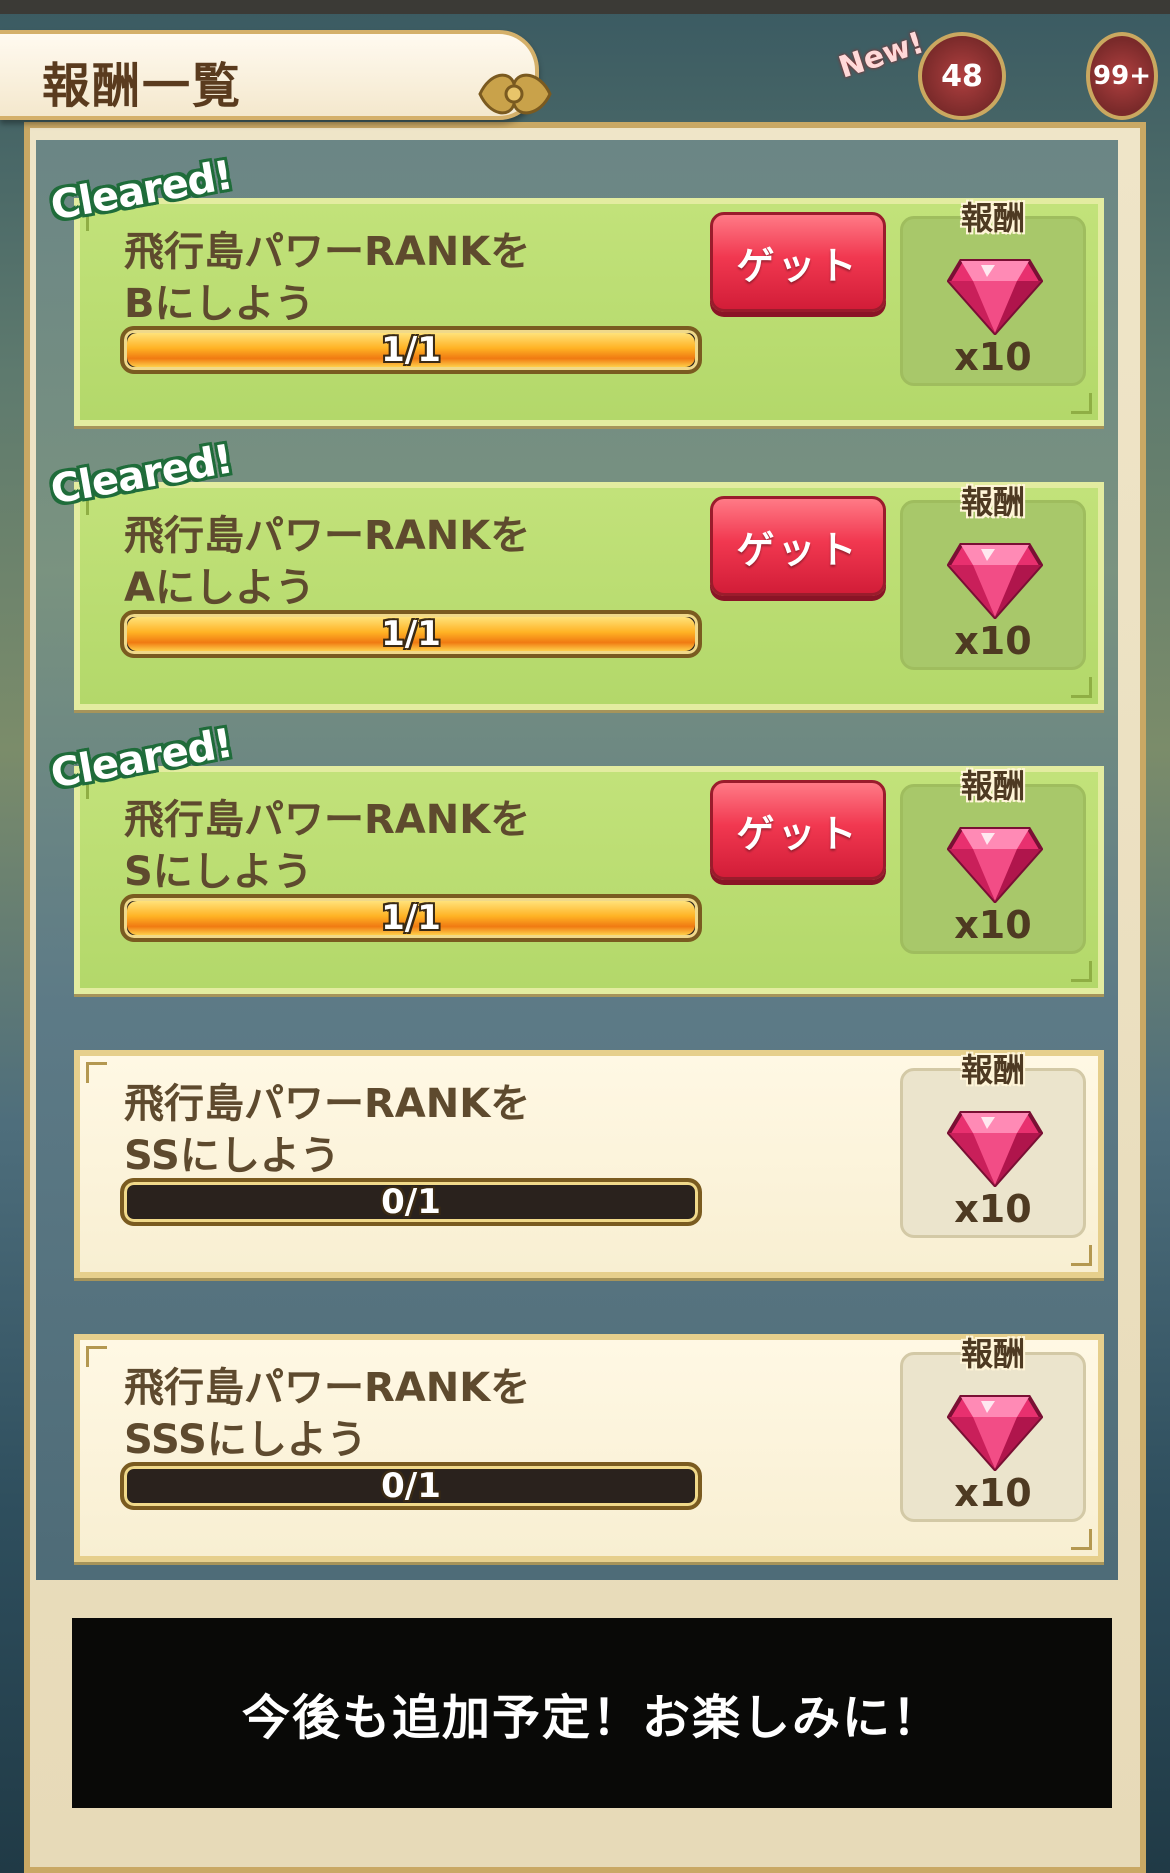 The height and width of the screenshot is (1873, 1170). Describe the element at coordinates (276, 75) in the screenshot. I see `title-banner: 報酬一覧` at that location.